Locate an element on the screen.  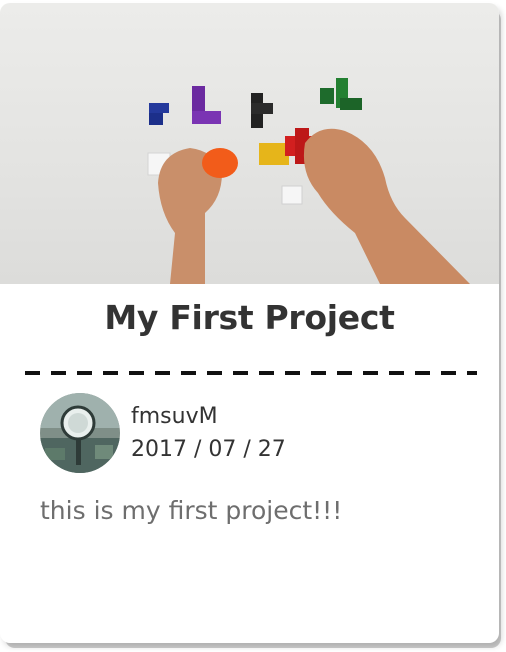
purple-block-foot is located at coordinates (206, 117).